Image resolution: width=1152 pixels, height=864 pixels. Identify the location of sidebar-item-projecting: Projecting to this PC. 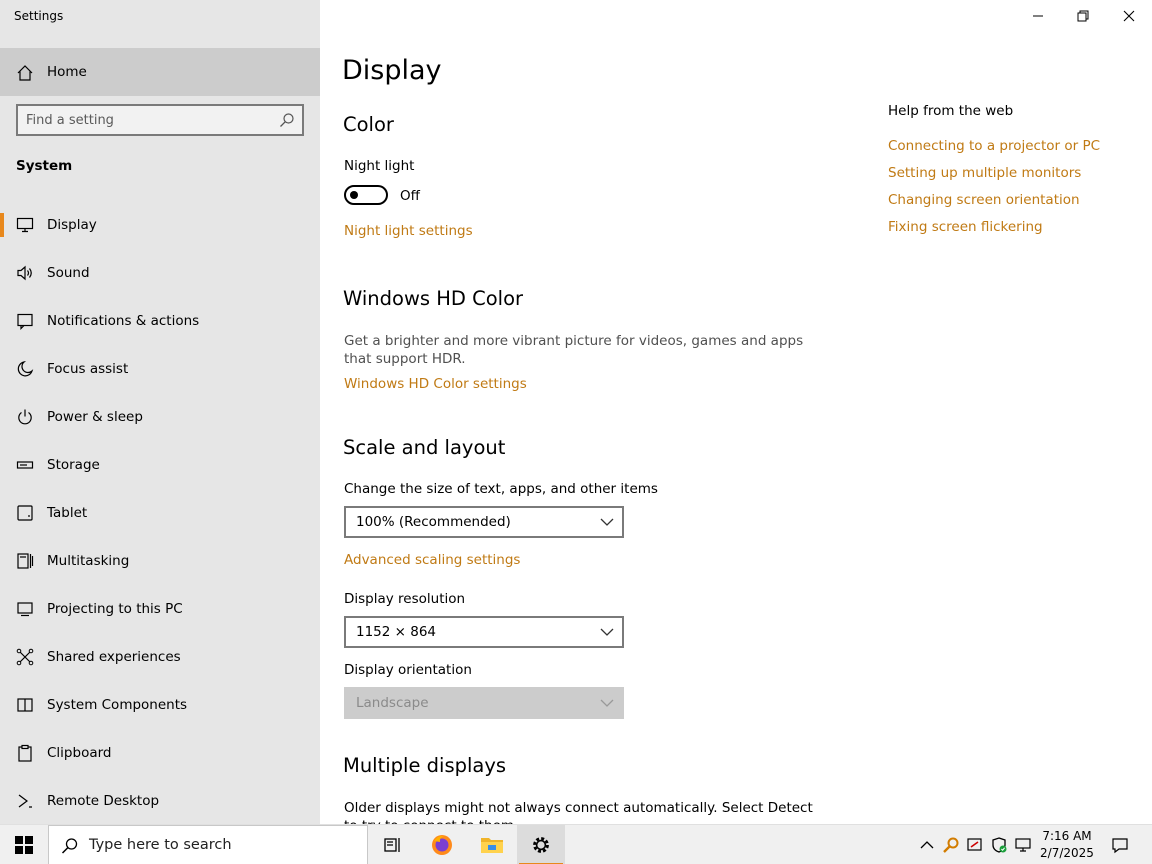
(160, 609).